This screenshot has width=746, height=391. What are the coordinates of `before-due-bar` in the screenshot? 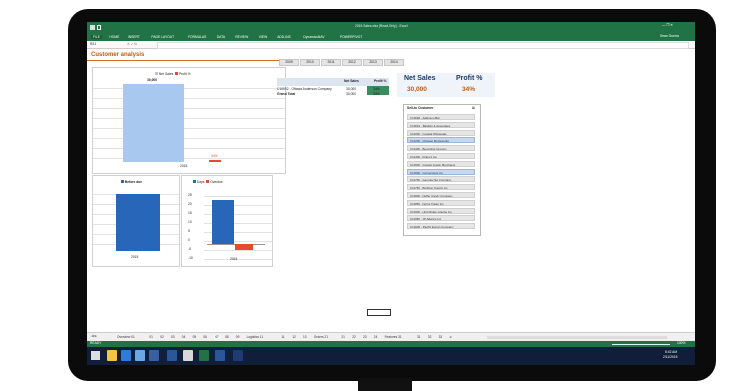 It's located at (138, 222).